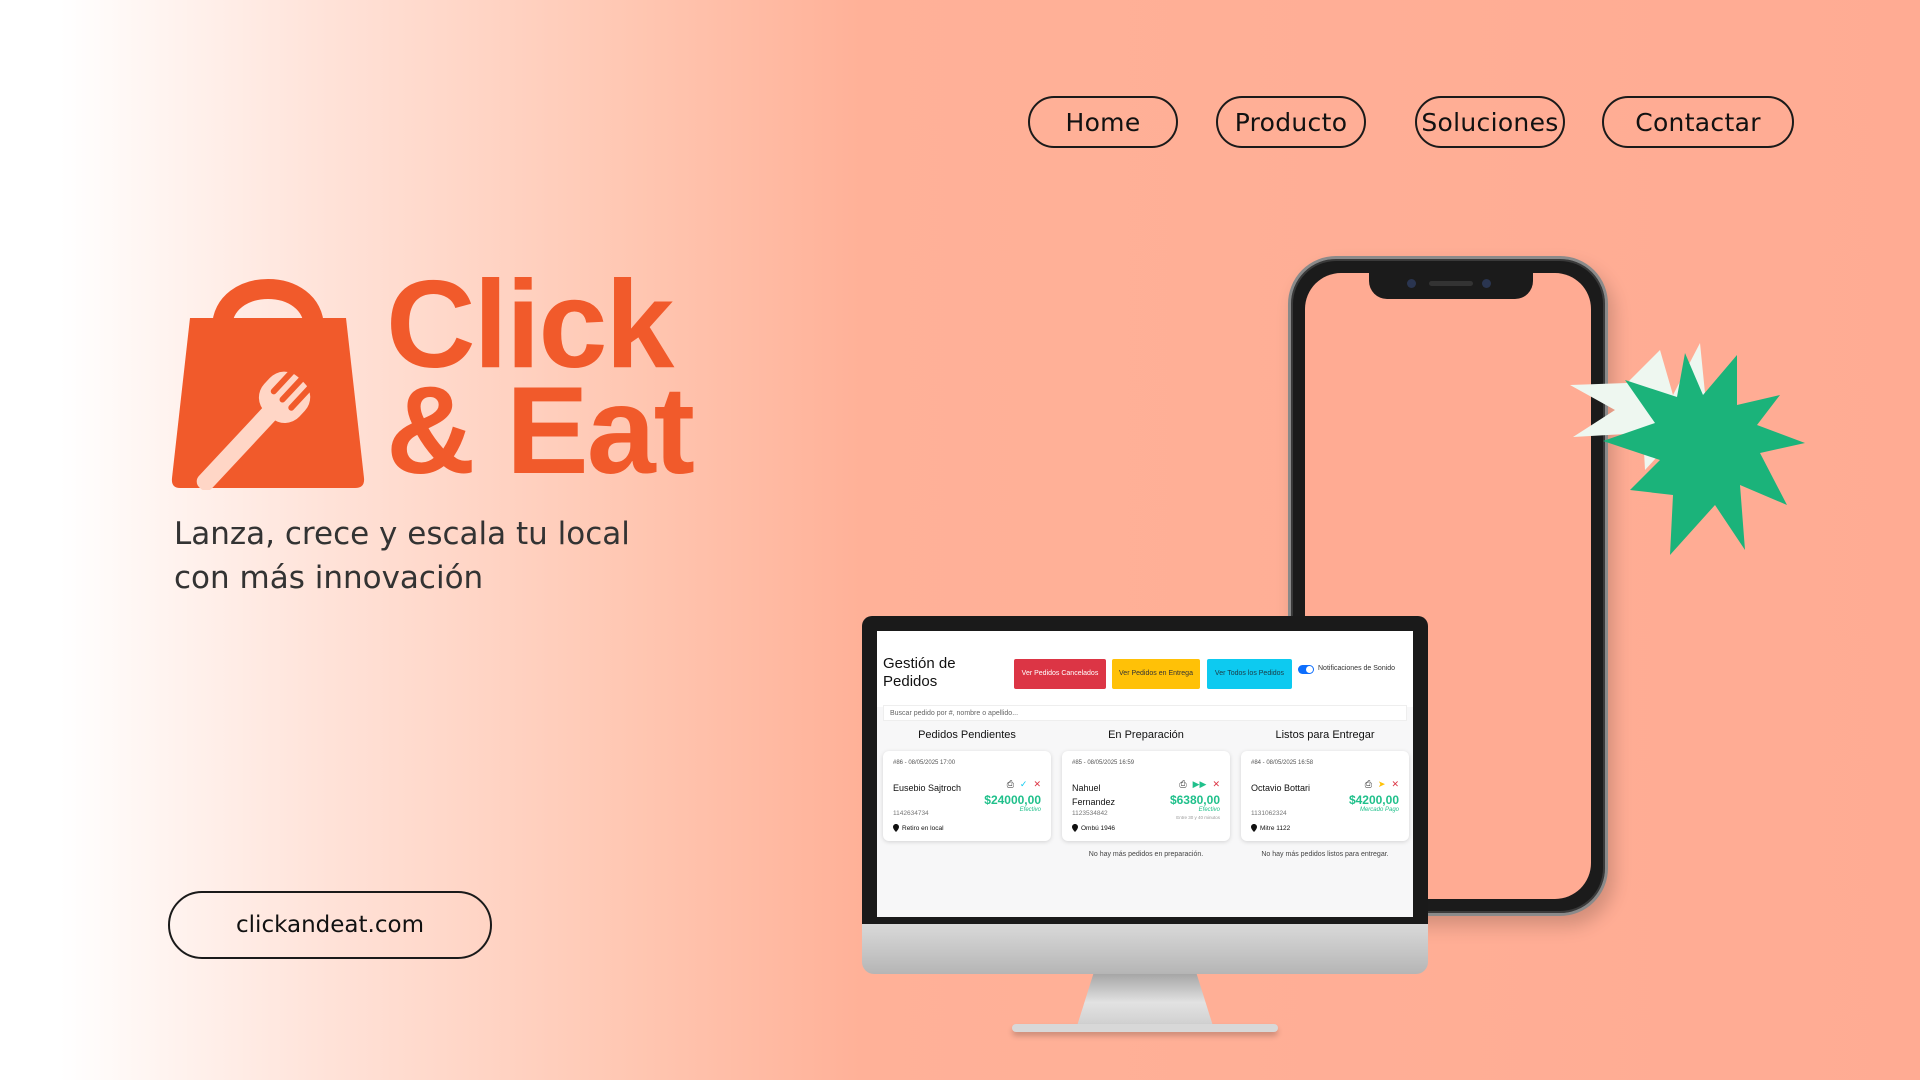  Describe the element at coordinates (268, 384) in the screenshot. I see `shopping-bag-fork-icon` at that location.